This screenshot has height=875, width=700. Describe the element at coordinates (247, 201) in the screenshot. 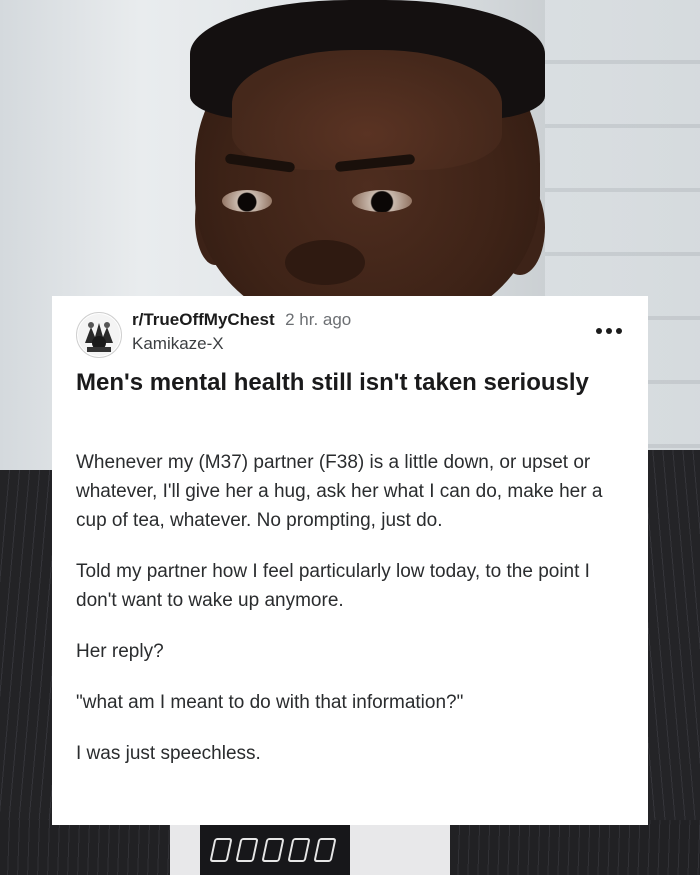

I see `person-eye-left` at that location.